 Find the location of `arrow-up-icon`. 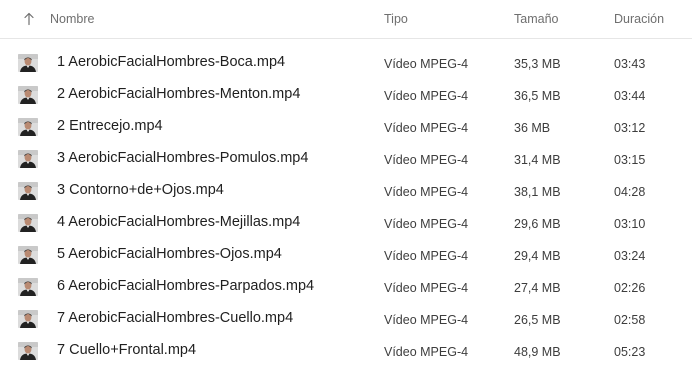

arrow-up-icon is located at coordinates (29, 19).